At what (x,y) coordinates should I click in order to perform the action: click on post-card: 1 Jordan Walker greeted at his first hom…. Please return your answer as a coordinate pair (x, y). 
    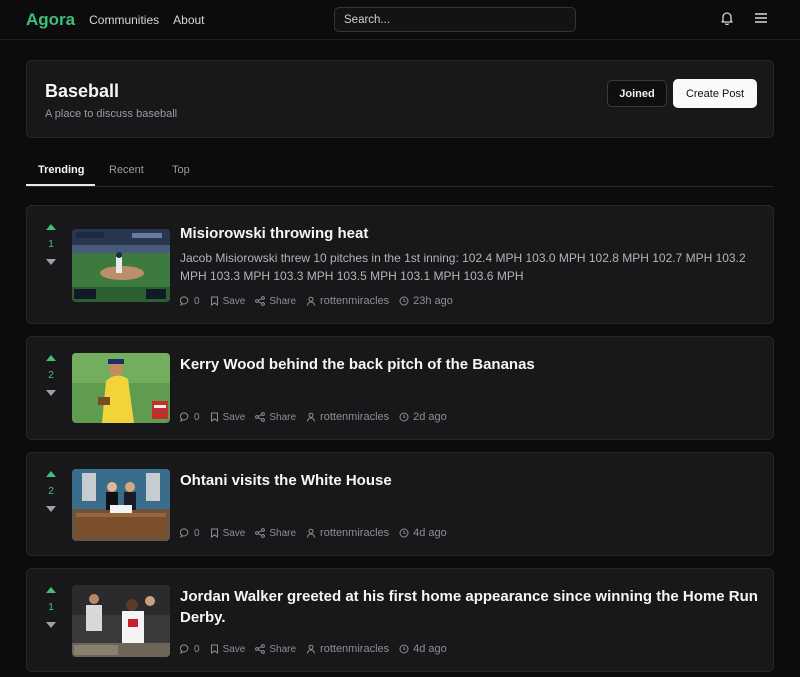
    Looking at the image, I should click on (400, 620).